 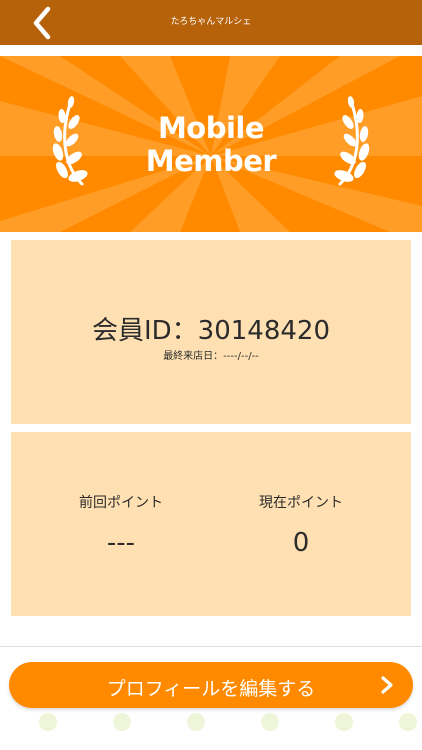 I want to click on banner-title: Mobile Member, so click(x=211, y=145).